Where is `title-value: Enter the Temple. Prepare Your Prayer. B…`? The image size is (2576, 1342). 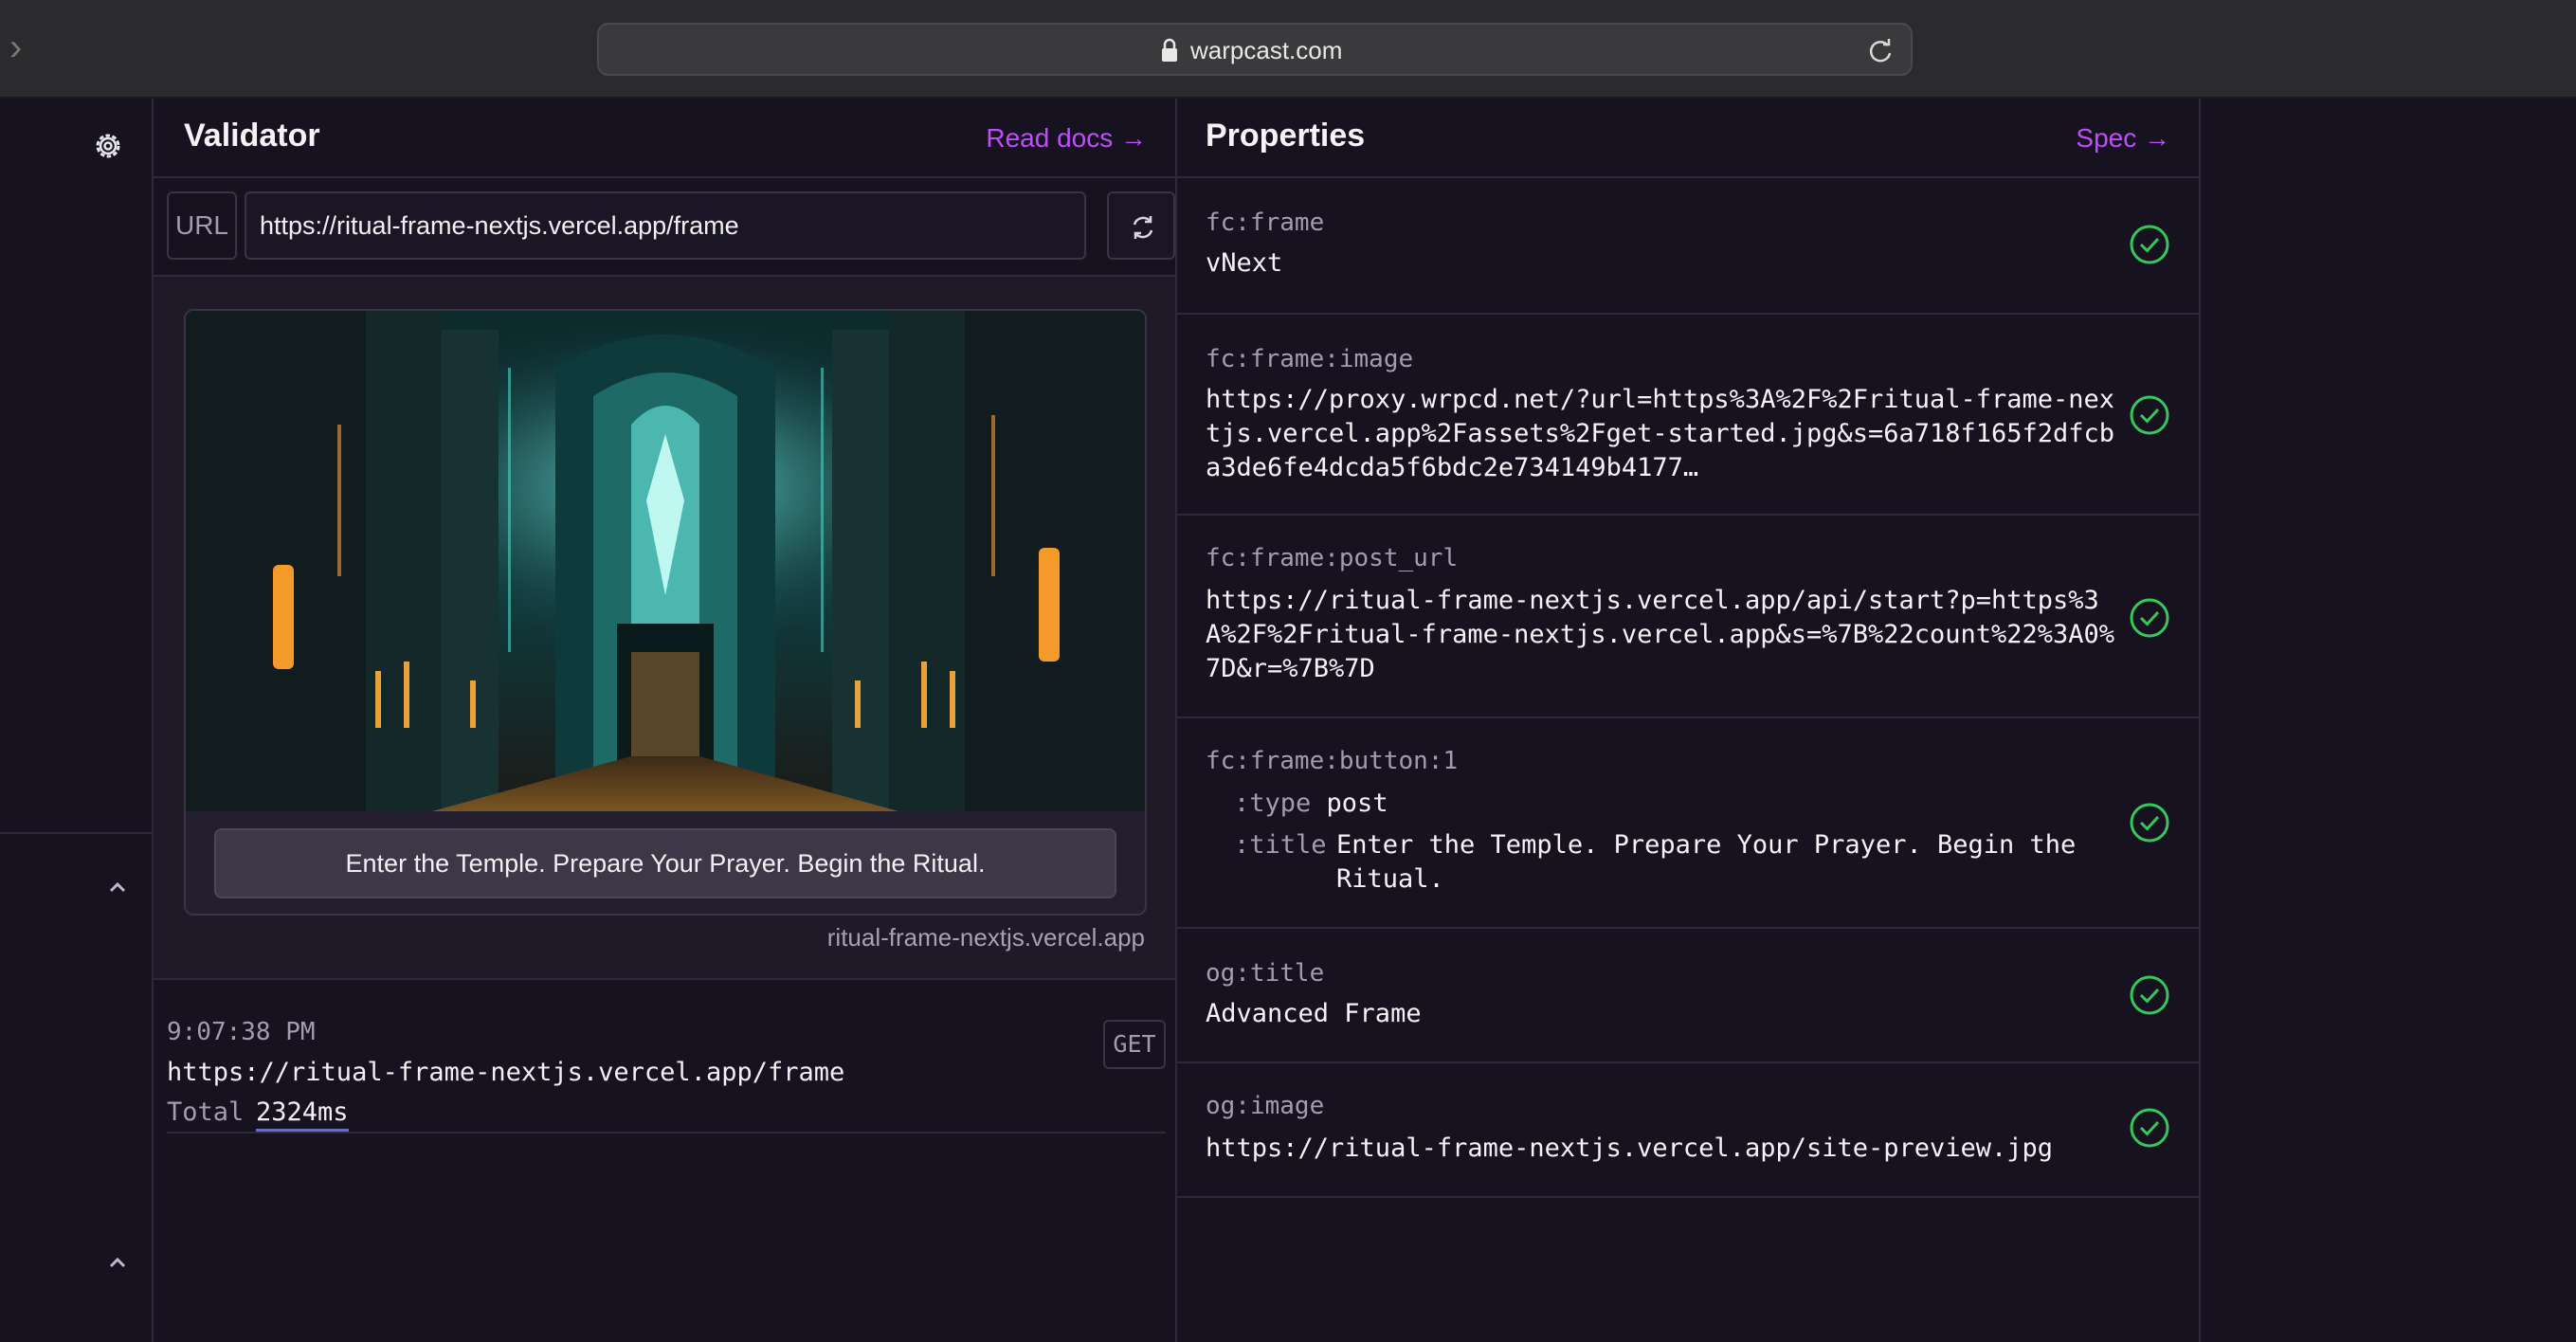 title-value: Enter the Temple. Prepare Your Prayer. B… is located at coordinates (1706, 862).